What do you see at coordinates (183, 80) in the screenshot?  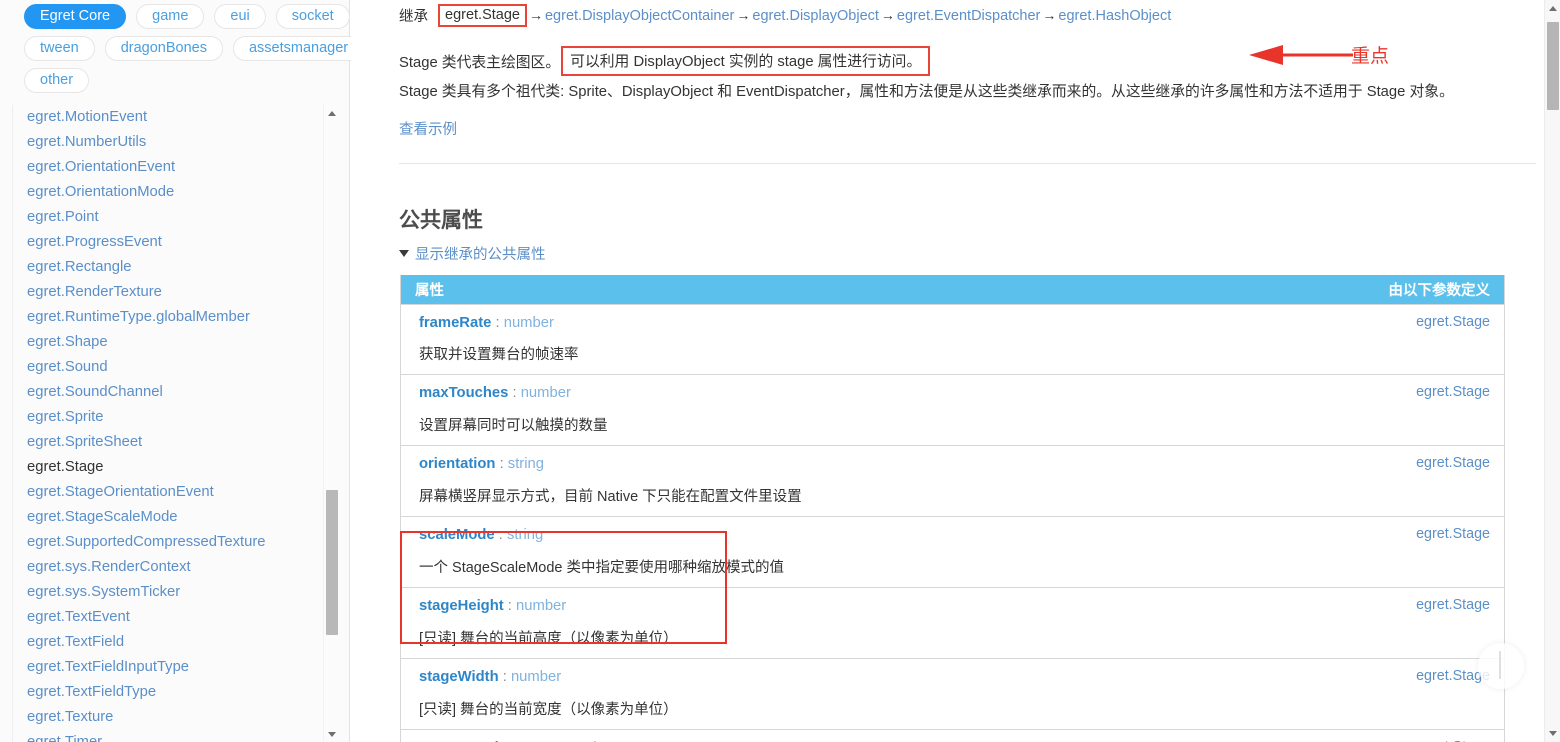 I see `tag-row: other` at bounding box center [183, 80].